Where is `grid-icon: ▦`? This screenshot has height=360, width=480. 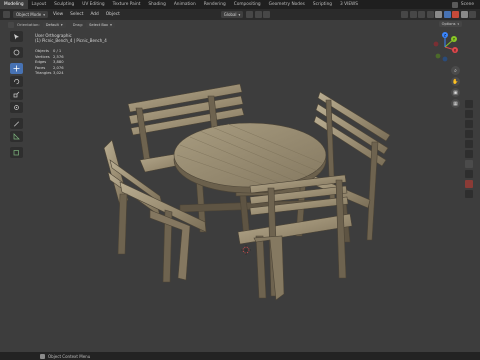
grid-icon: ▦ is located at coordinates (455, 103).